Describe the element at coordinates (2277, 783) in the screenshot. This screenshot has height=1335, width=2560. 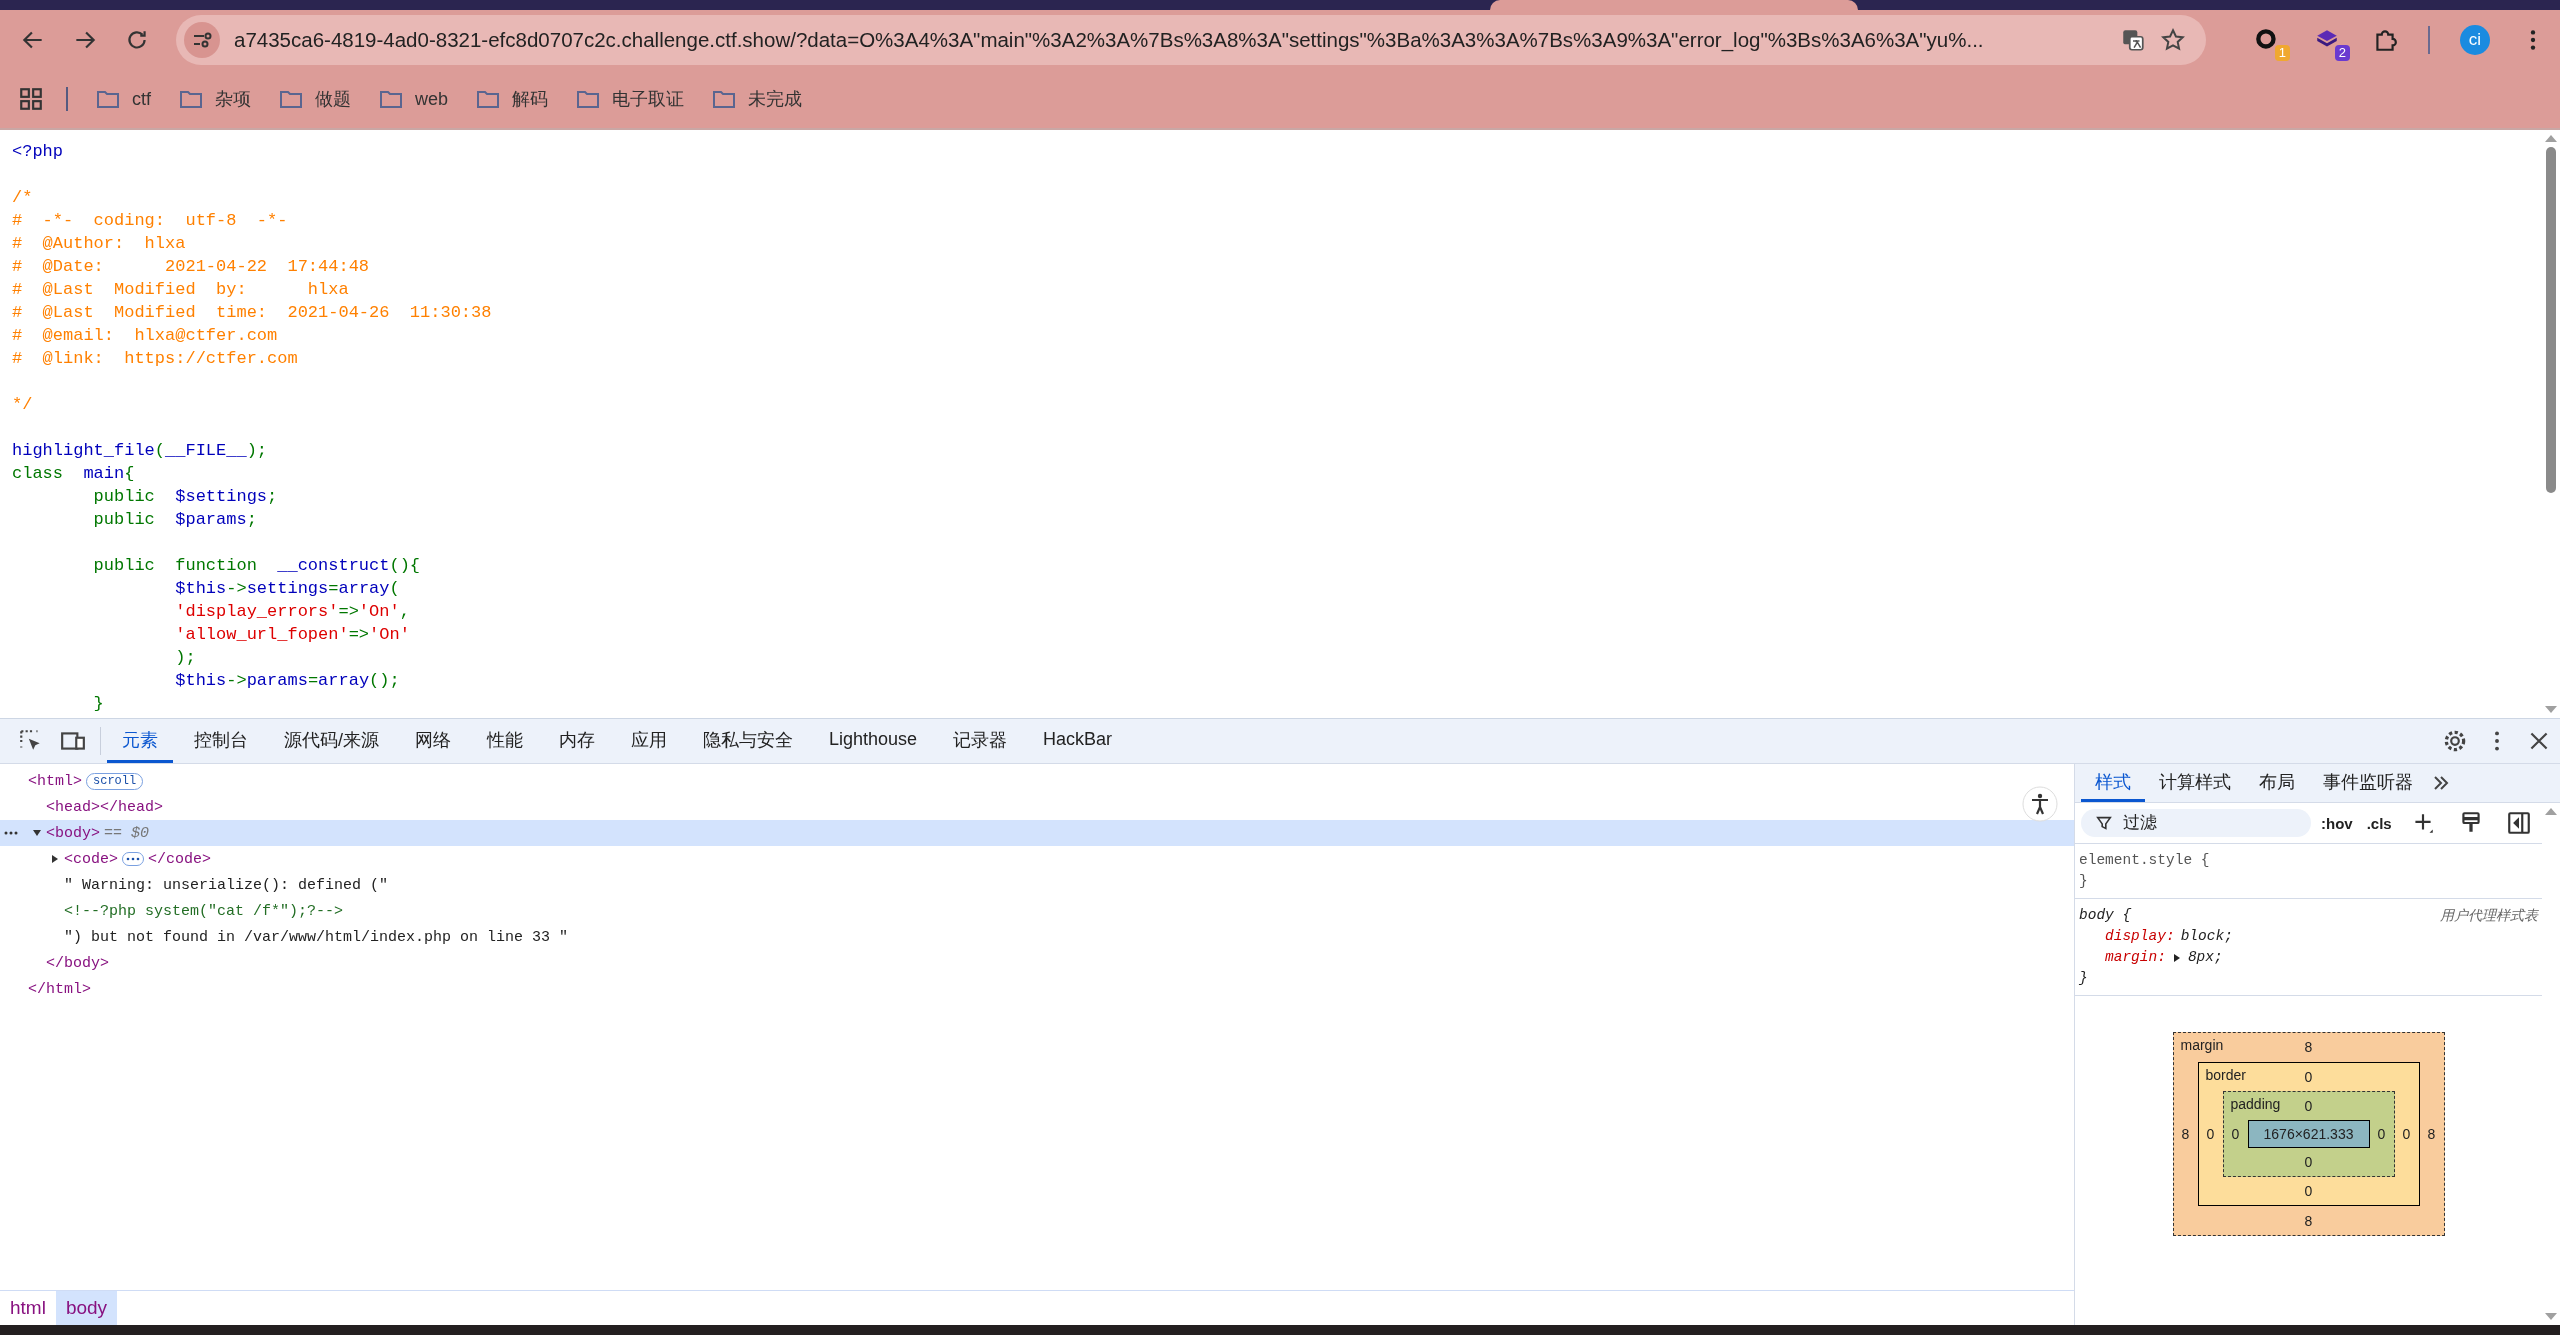
I see `styles-tab: 布局` at that location.